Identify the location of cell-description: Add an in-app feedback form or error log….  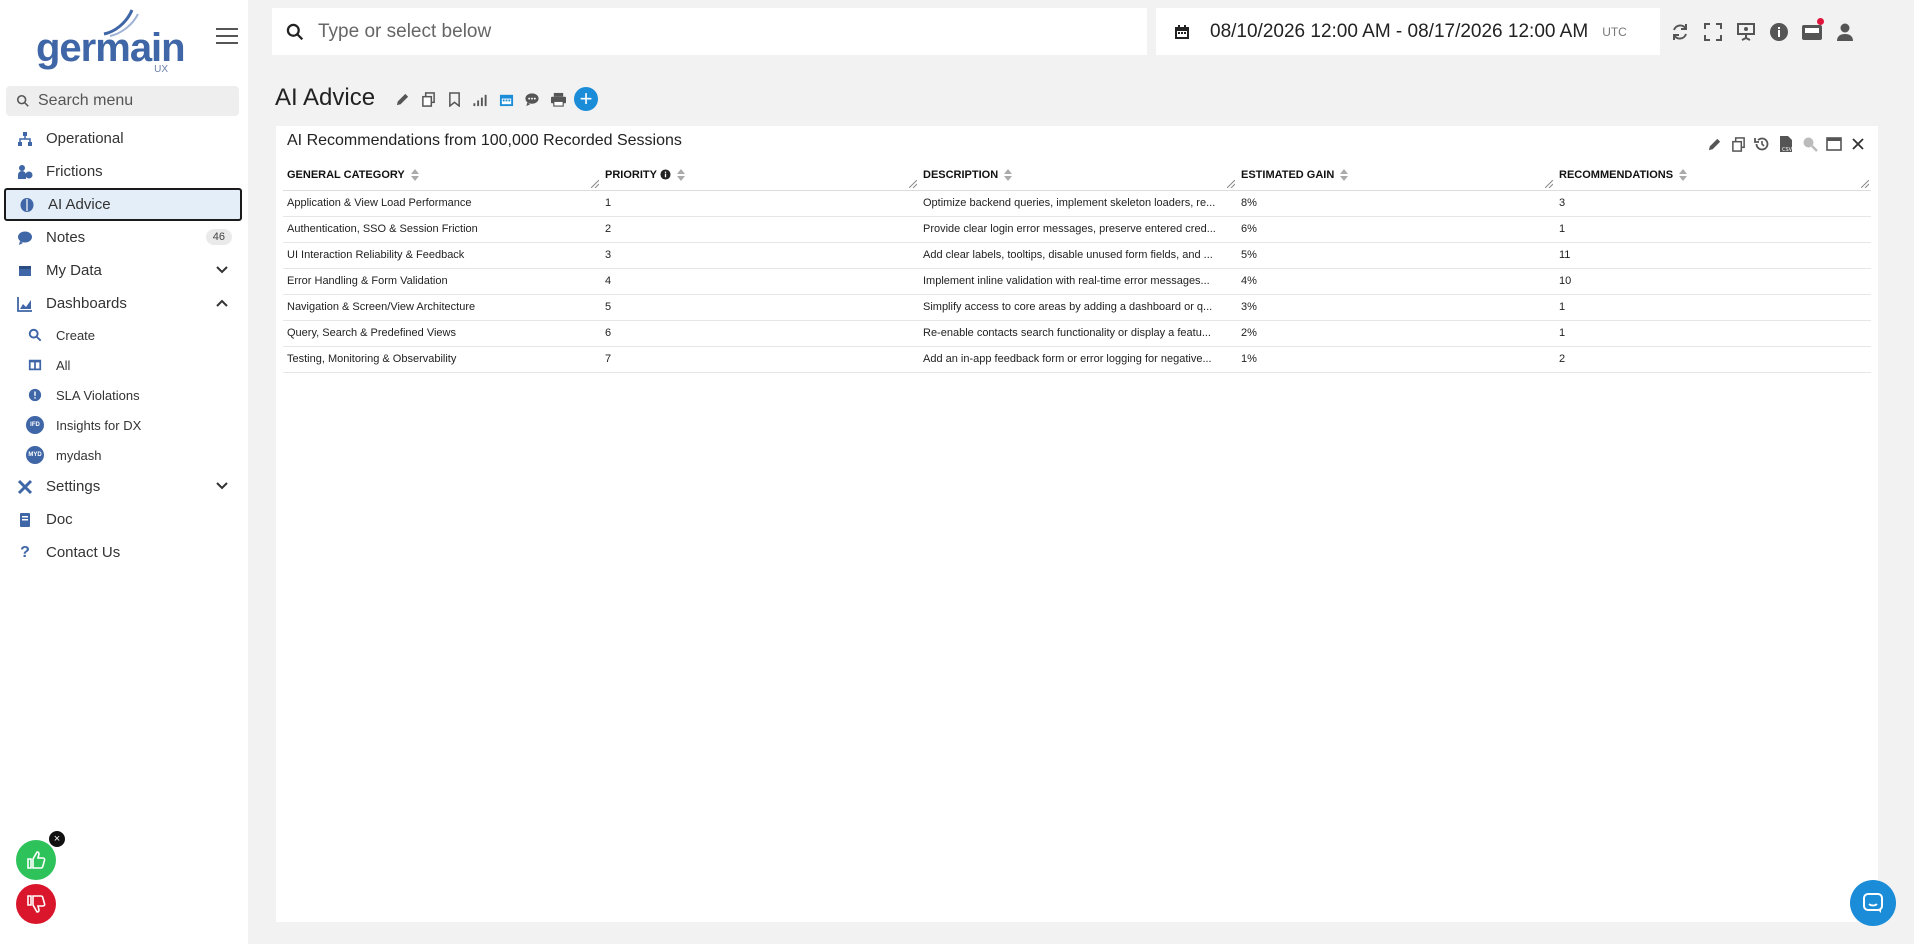
(1078, 359).